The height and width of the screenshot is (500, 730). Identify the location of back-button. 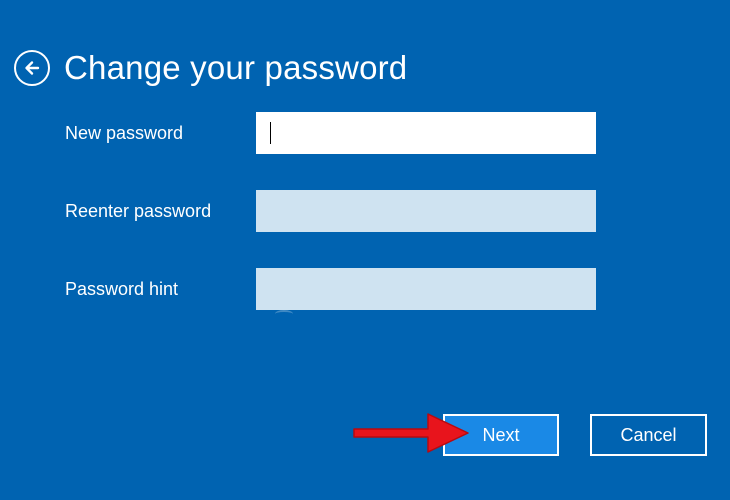
(32, 68).